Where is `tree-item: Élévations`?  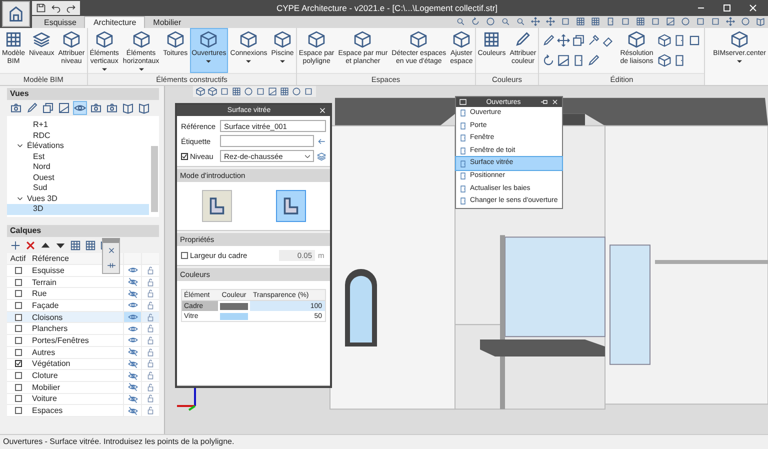
tree-item: Élévations is located at coordinates (78, 146).